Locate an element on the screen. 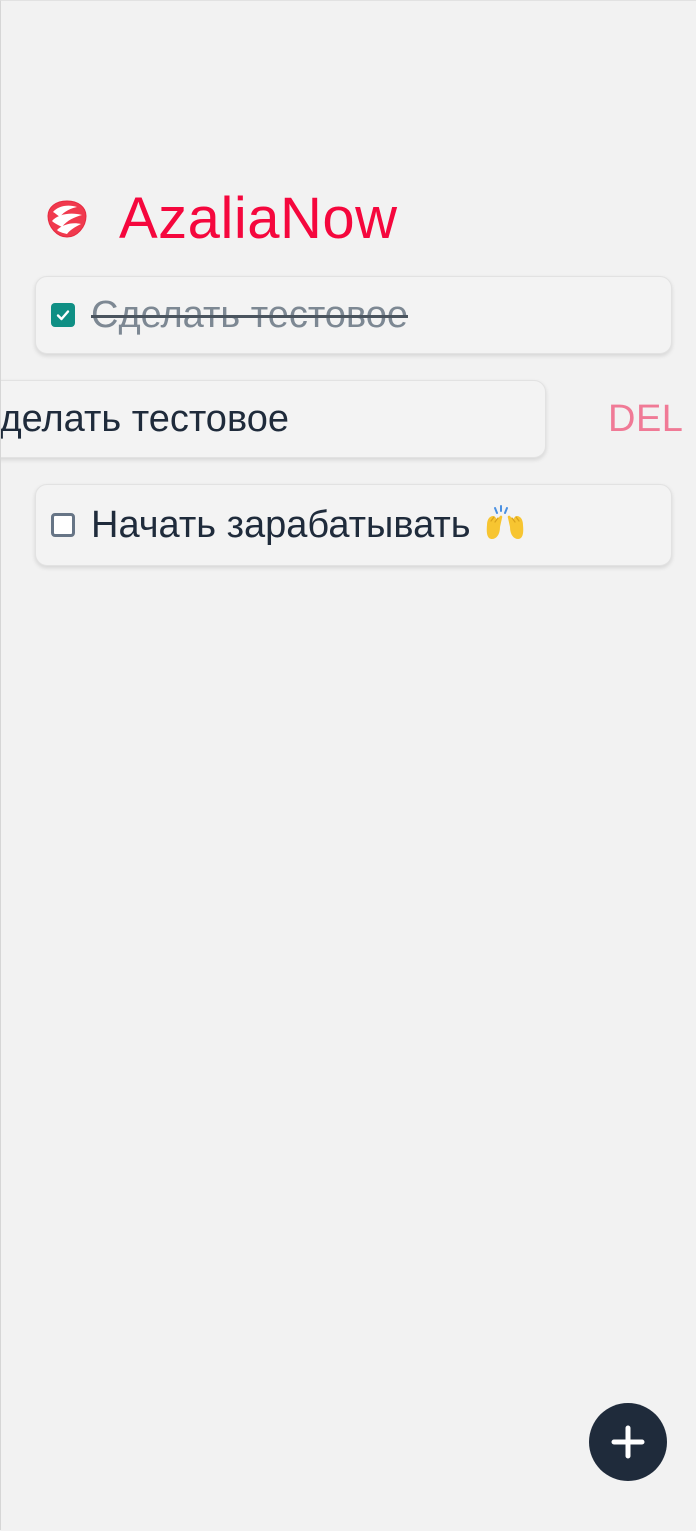 This screenshot has height=1531, width=696. task-item: Начать зарабатывать is located at coordinates (353, 525).